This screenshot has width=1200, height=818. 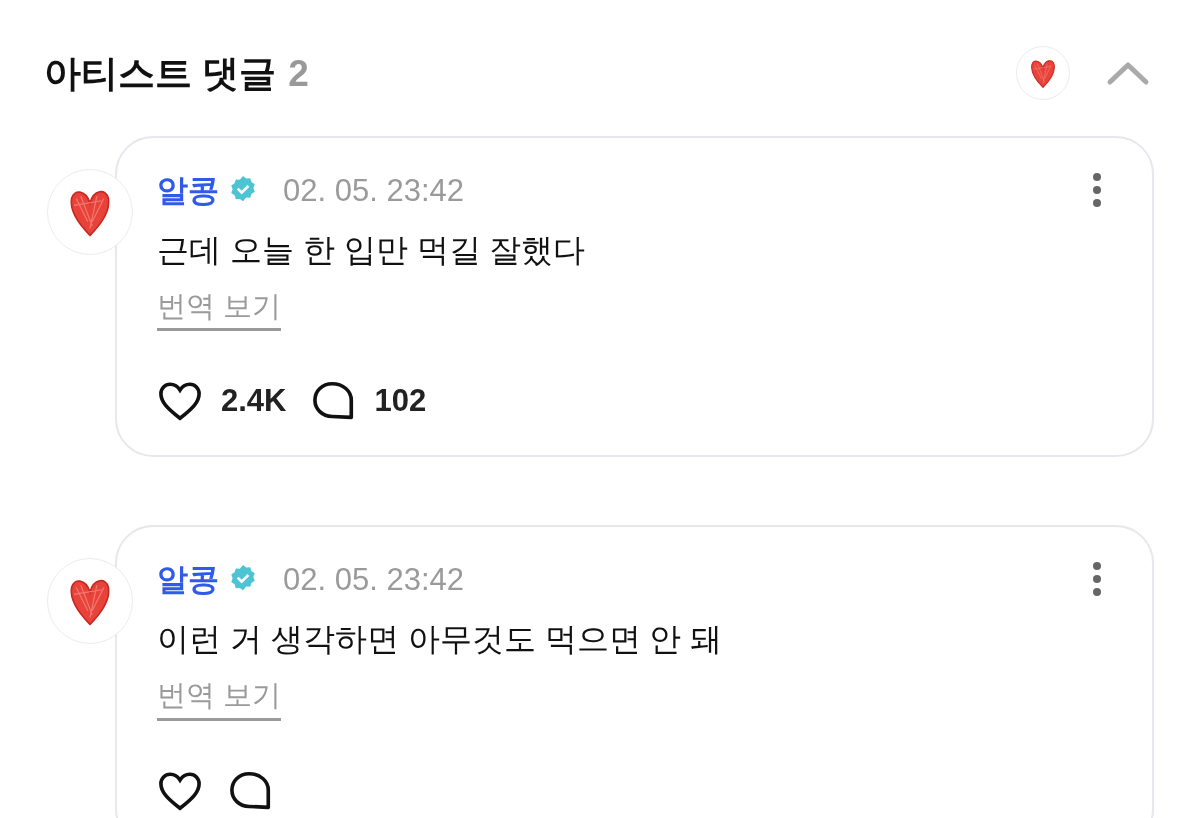 What do you see at coordinates (254, 401) in the screenshot?
I see `like-count: 2.4K` at bounding box center [254, 401].